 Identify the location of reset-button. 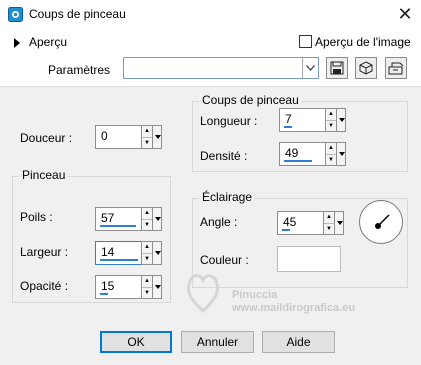
(366, 68).